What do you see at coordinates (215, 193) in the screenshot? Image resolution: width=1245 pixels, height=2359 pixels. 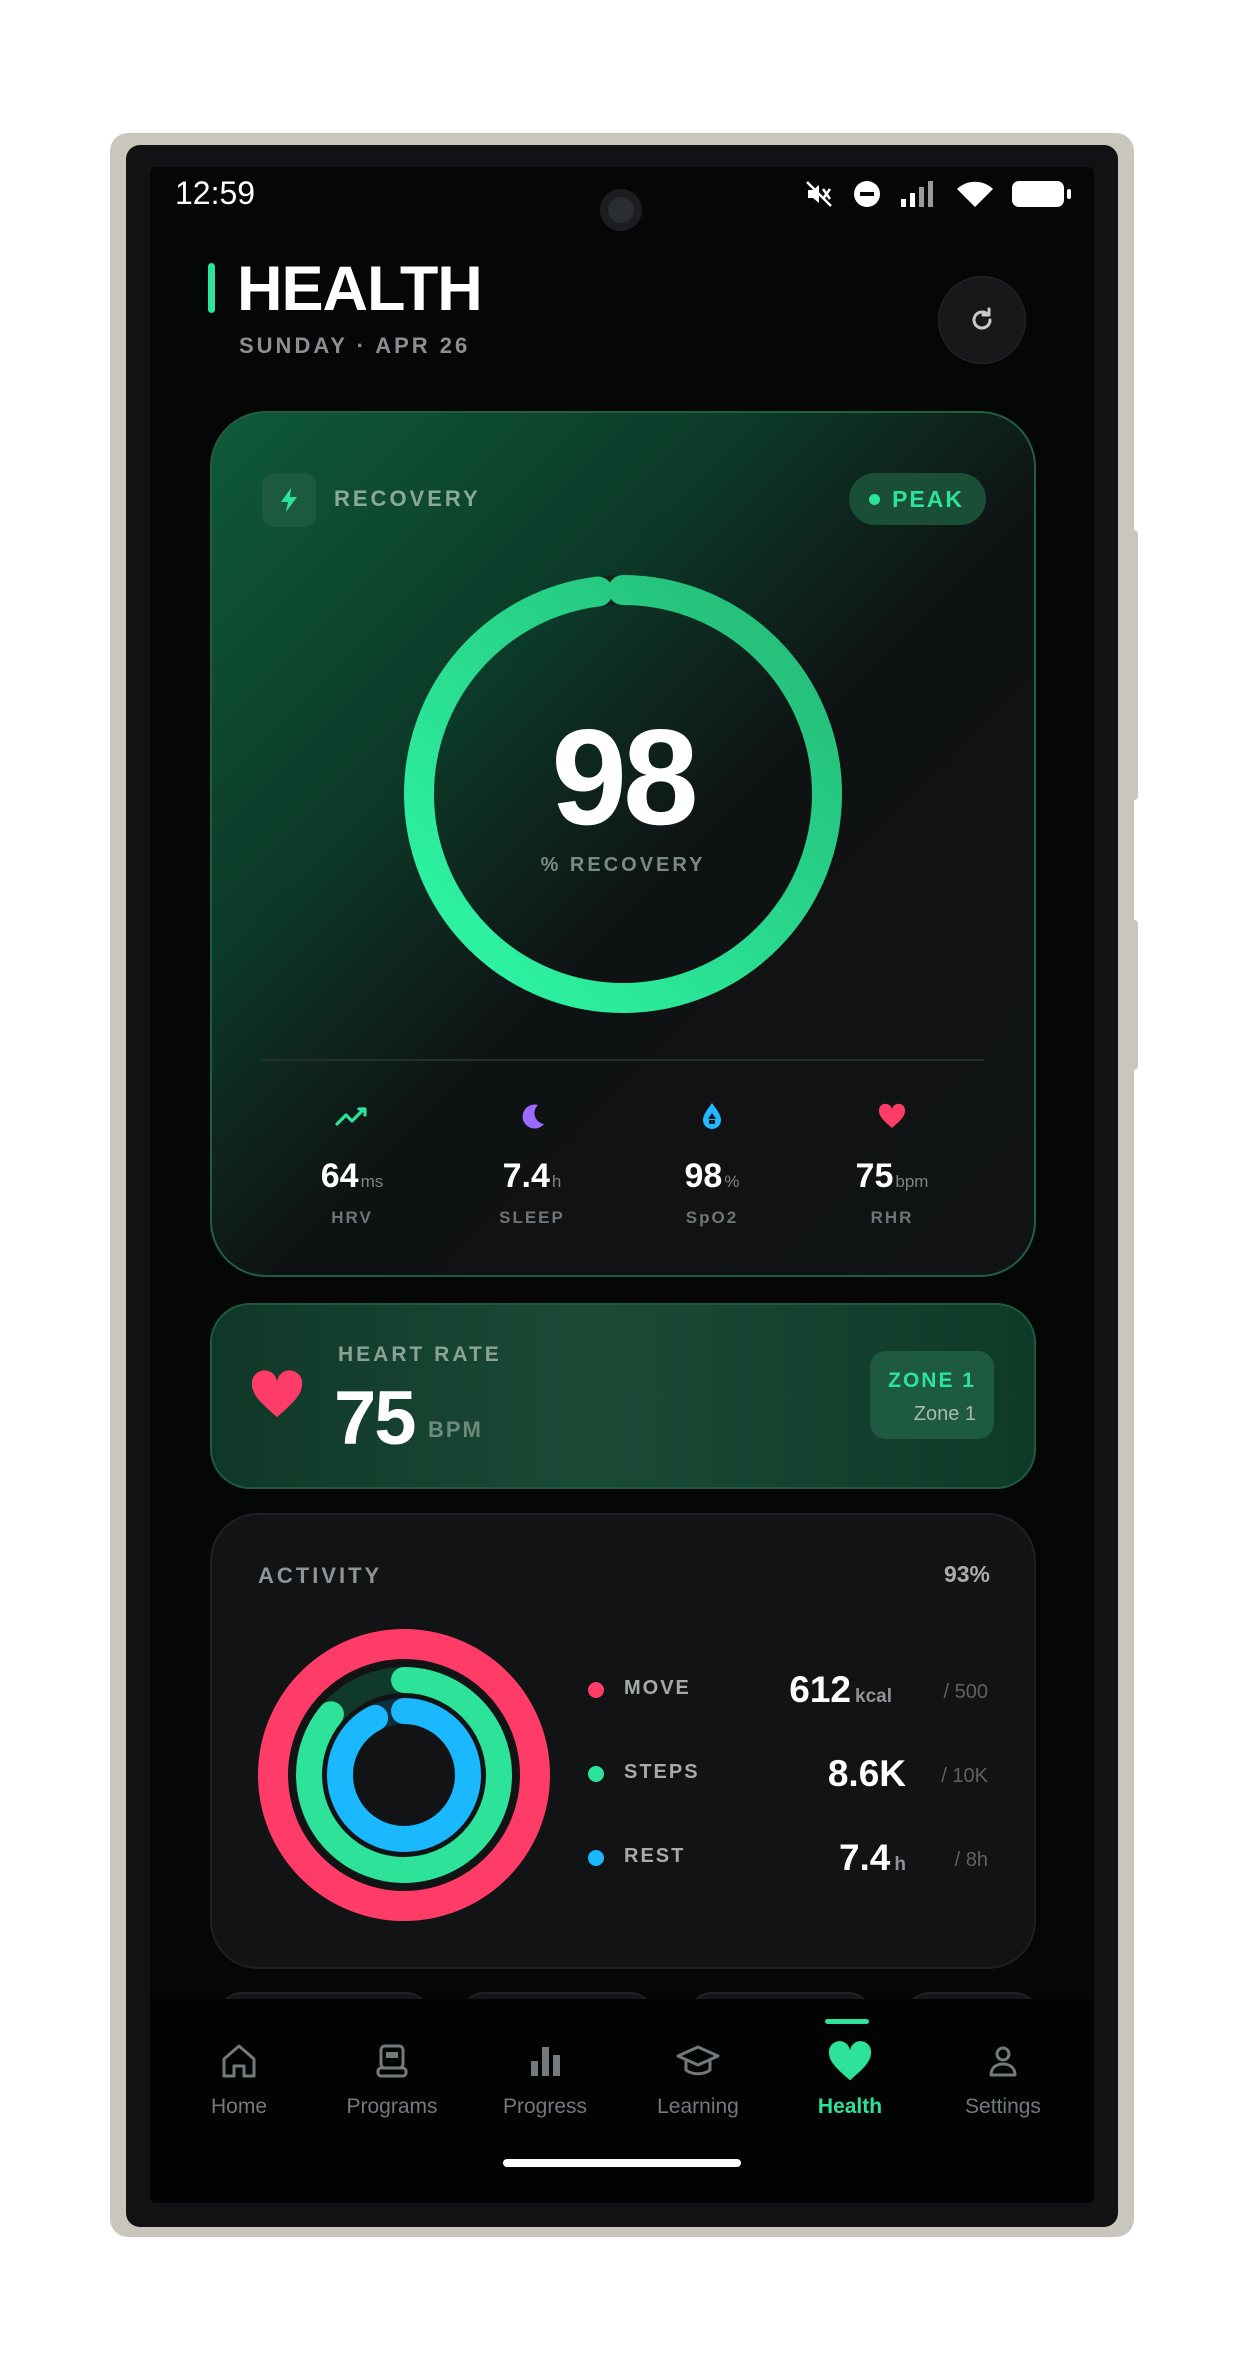 I see `status-time: 12:59` at bounding box center [215, 193].